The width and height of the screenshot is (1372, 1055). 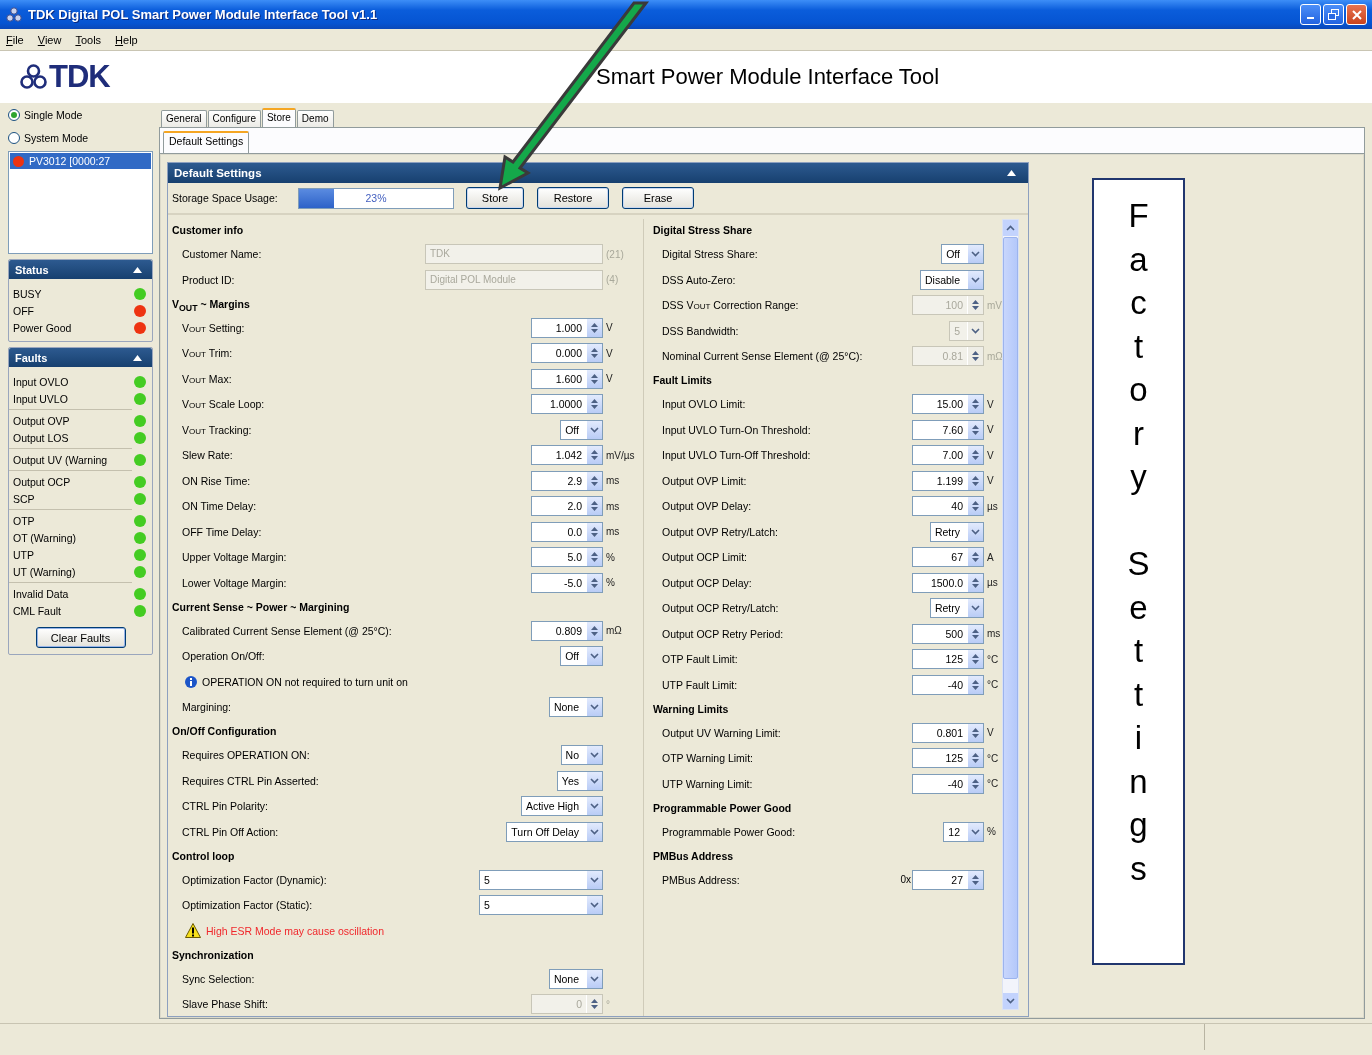 What do you see at coordinates (948, 480) in the screenshot?
I see `number-field: 1.199` at bounding box center [948, 480].